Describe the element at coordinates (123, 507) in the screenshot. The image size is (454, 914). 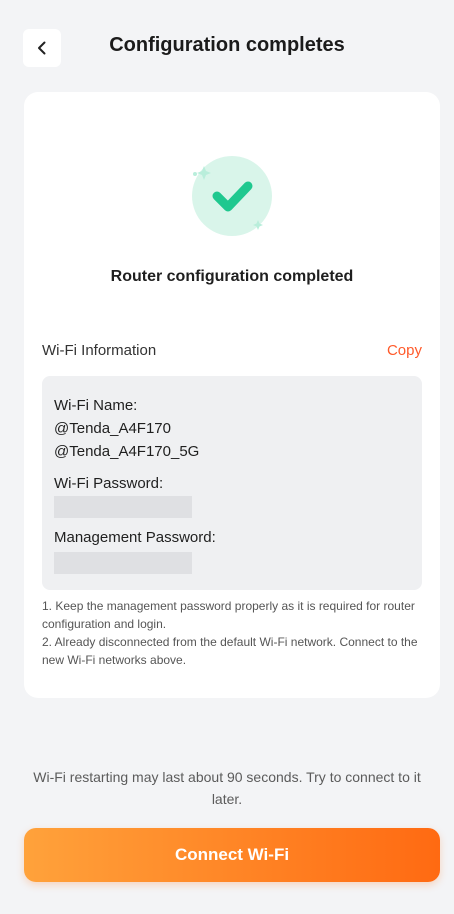
I see `wifi-password-masked` at that location.